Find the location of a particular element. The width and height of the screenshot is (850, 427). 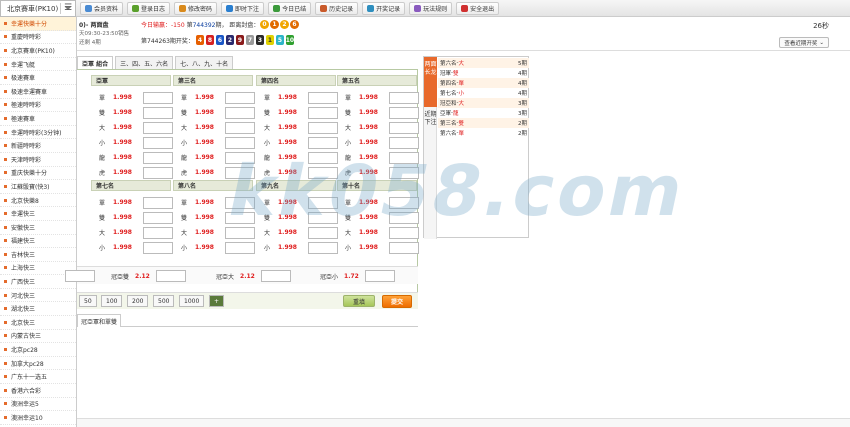

nav-button-3: 即时下注 is located at coordinates (243, 8).